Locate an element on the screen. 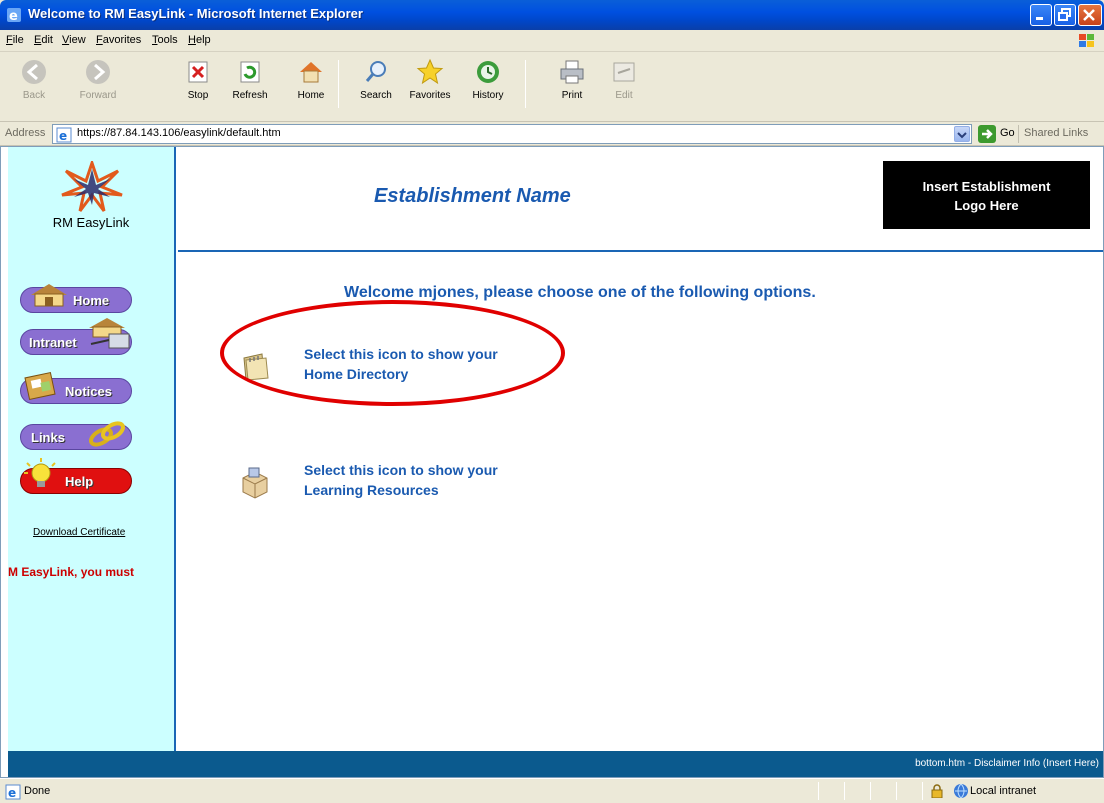 This screenshot has height=803, width=1104. security-zone: Local intranet is located at coordinates (1003, 791).